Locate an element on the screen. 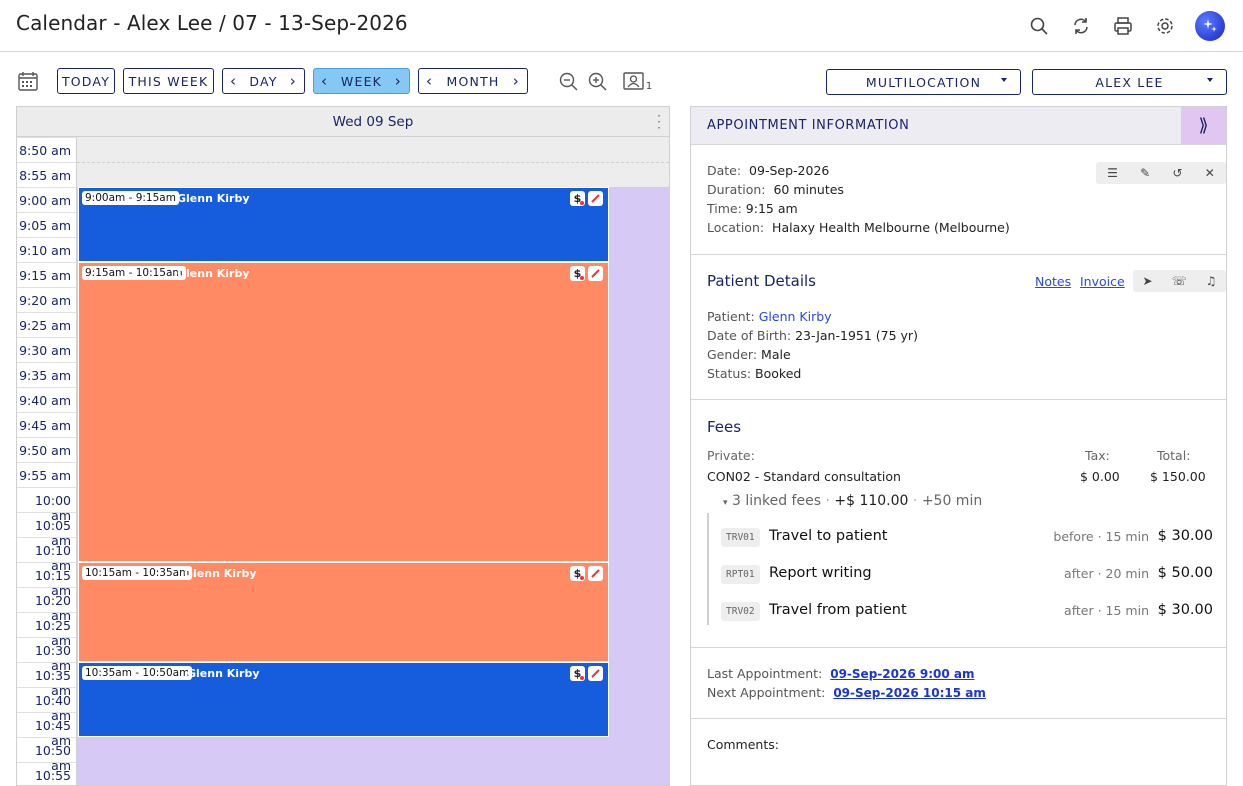  day-button-label: DAY is located at coordinates (263, 81).